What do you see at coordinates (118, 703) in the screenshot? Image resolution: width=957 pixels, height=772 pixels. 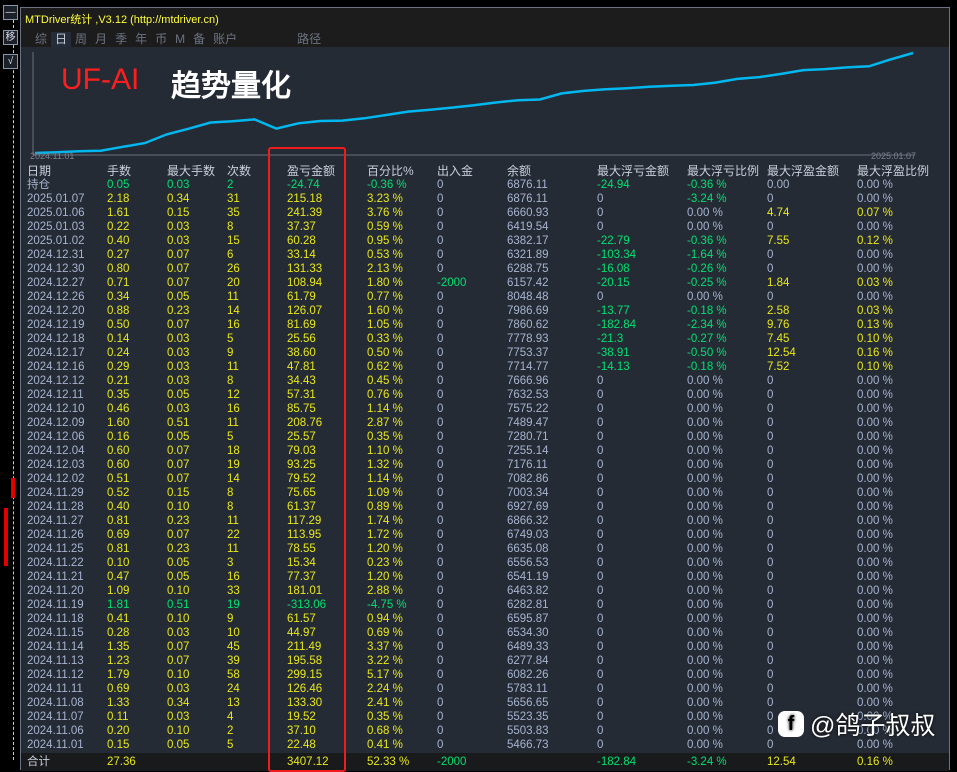 I see `cell-1: 1.33` at bounding box center [118, 703].